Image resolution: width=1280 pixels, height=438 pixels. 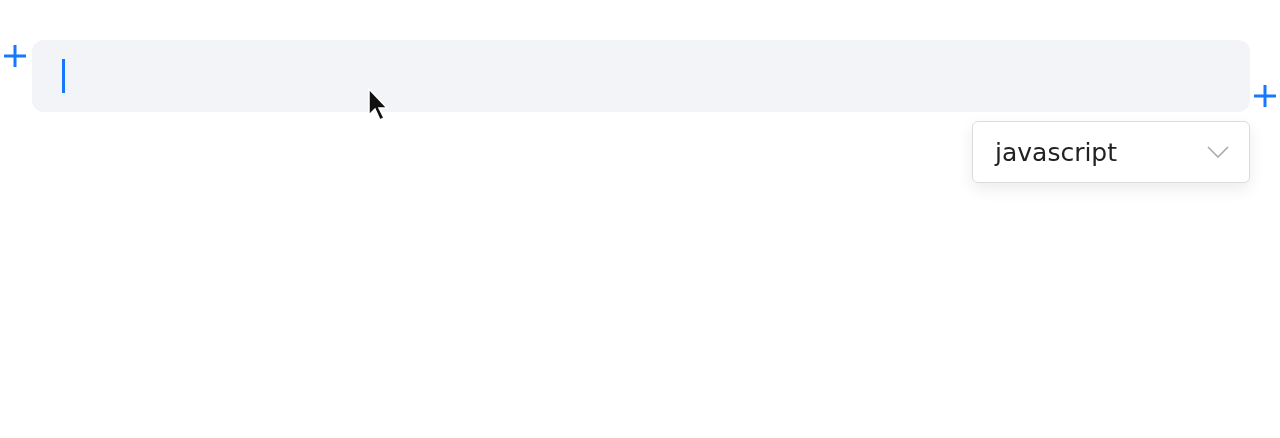 I want to click on language-select: javascript, so click(x=1111, y=152).